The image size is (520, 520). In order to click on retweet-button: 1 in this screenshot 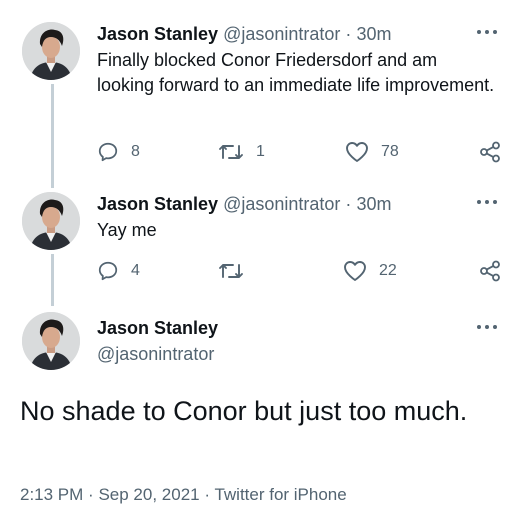, I will do `click(241, 152)`.